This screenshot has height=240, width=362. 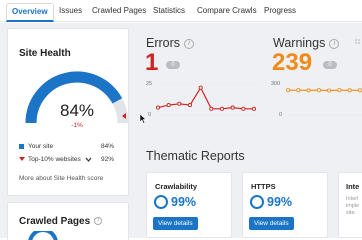 What do you see at coordinates (36, 146) in the screenshot?
I see `legend-your-site: Your site` at bounding box center [36, 146].